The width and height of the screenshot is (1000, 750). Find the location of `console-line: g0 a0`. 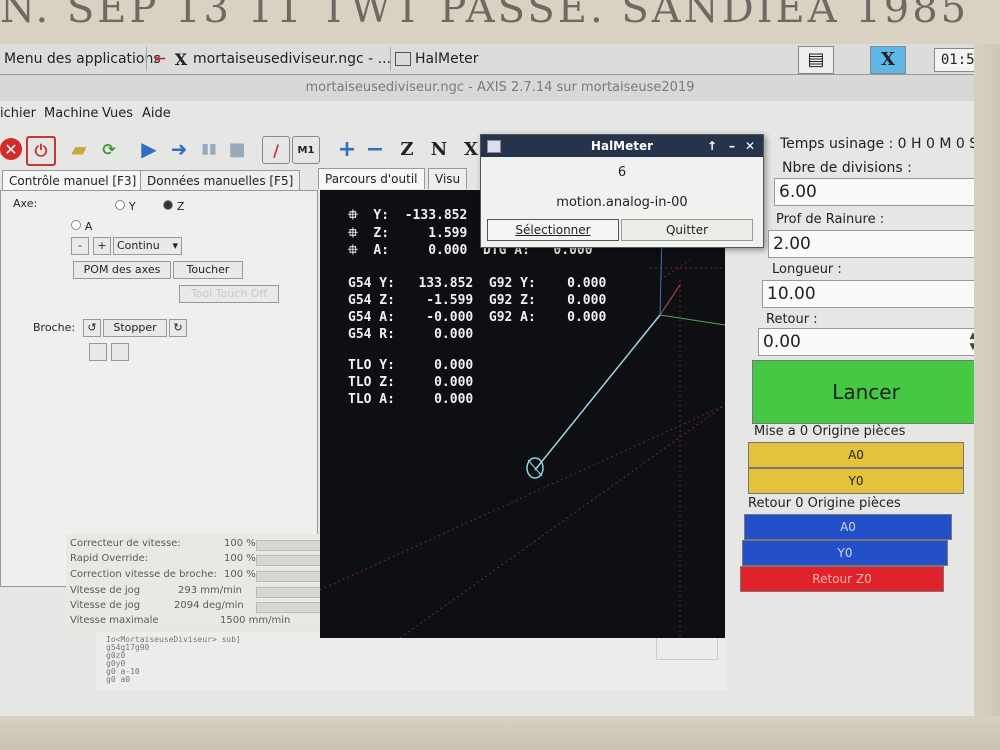

console-line: g0 a0 is located at coordinates (118, 679).